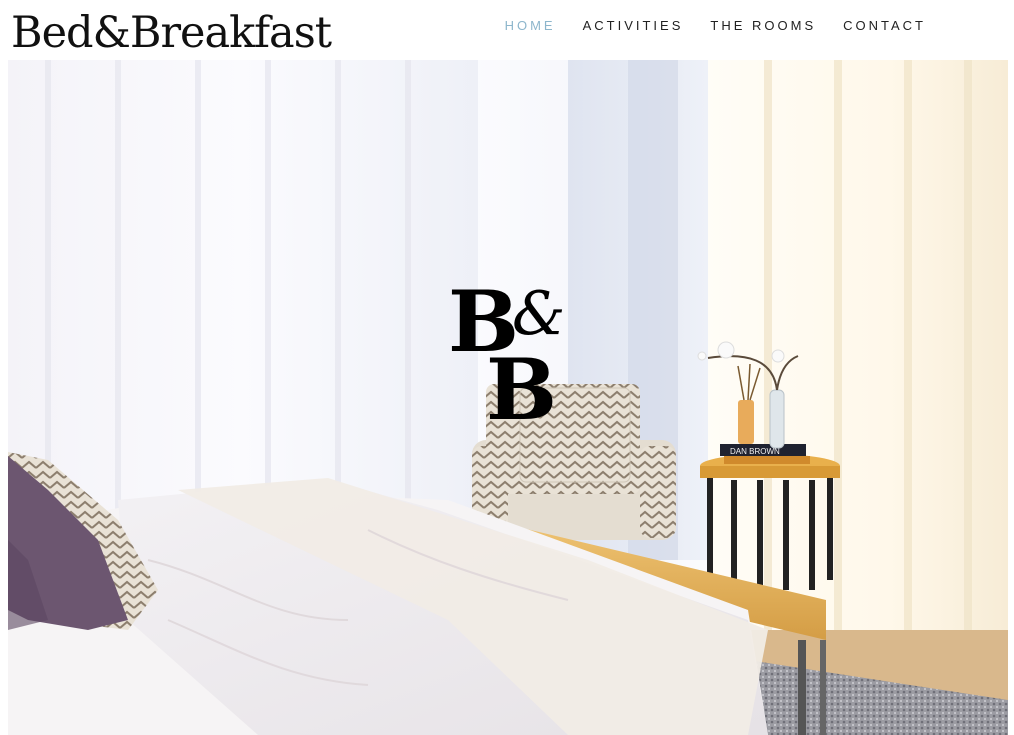 This screenshot has height=735, width=1014. Describe the element at coordinates (702, 25) in the screenshot. I see `main-nav: HOME ACTIVITIES THE ROOMS CONTACT` at that location.